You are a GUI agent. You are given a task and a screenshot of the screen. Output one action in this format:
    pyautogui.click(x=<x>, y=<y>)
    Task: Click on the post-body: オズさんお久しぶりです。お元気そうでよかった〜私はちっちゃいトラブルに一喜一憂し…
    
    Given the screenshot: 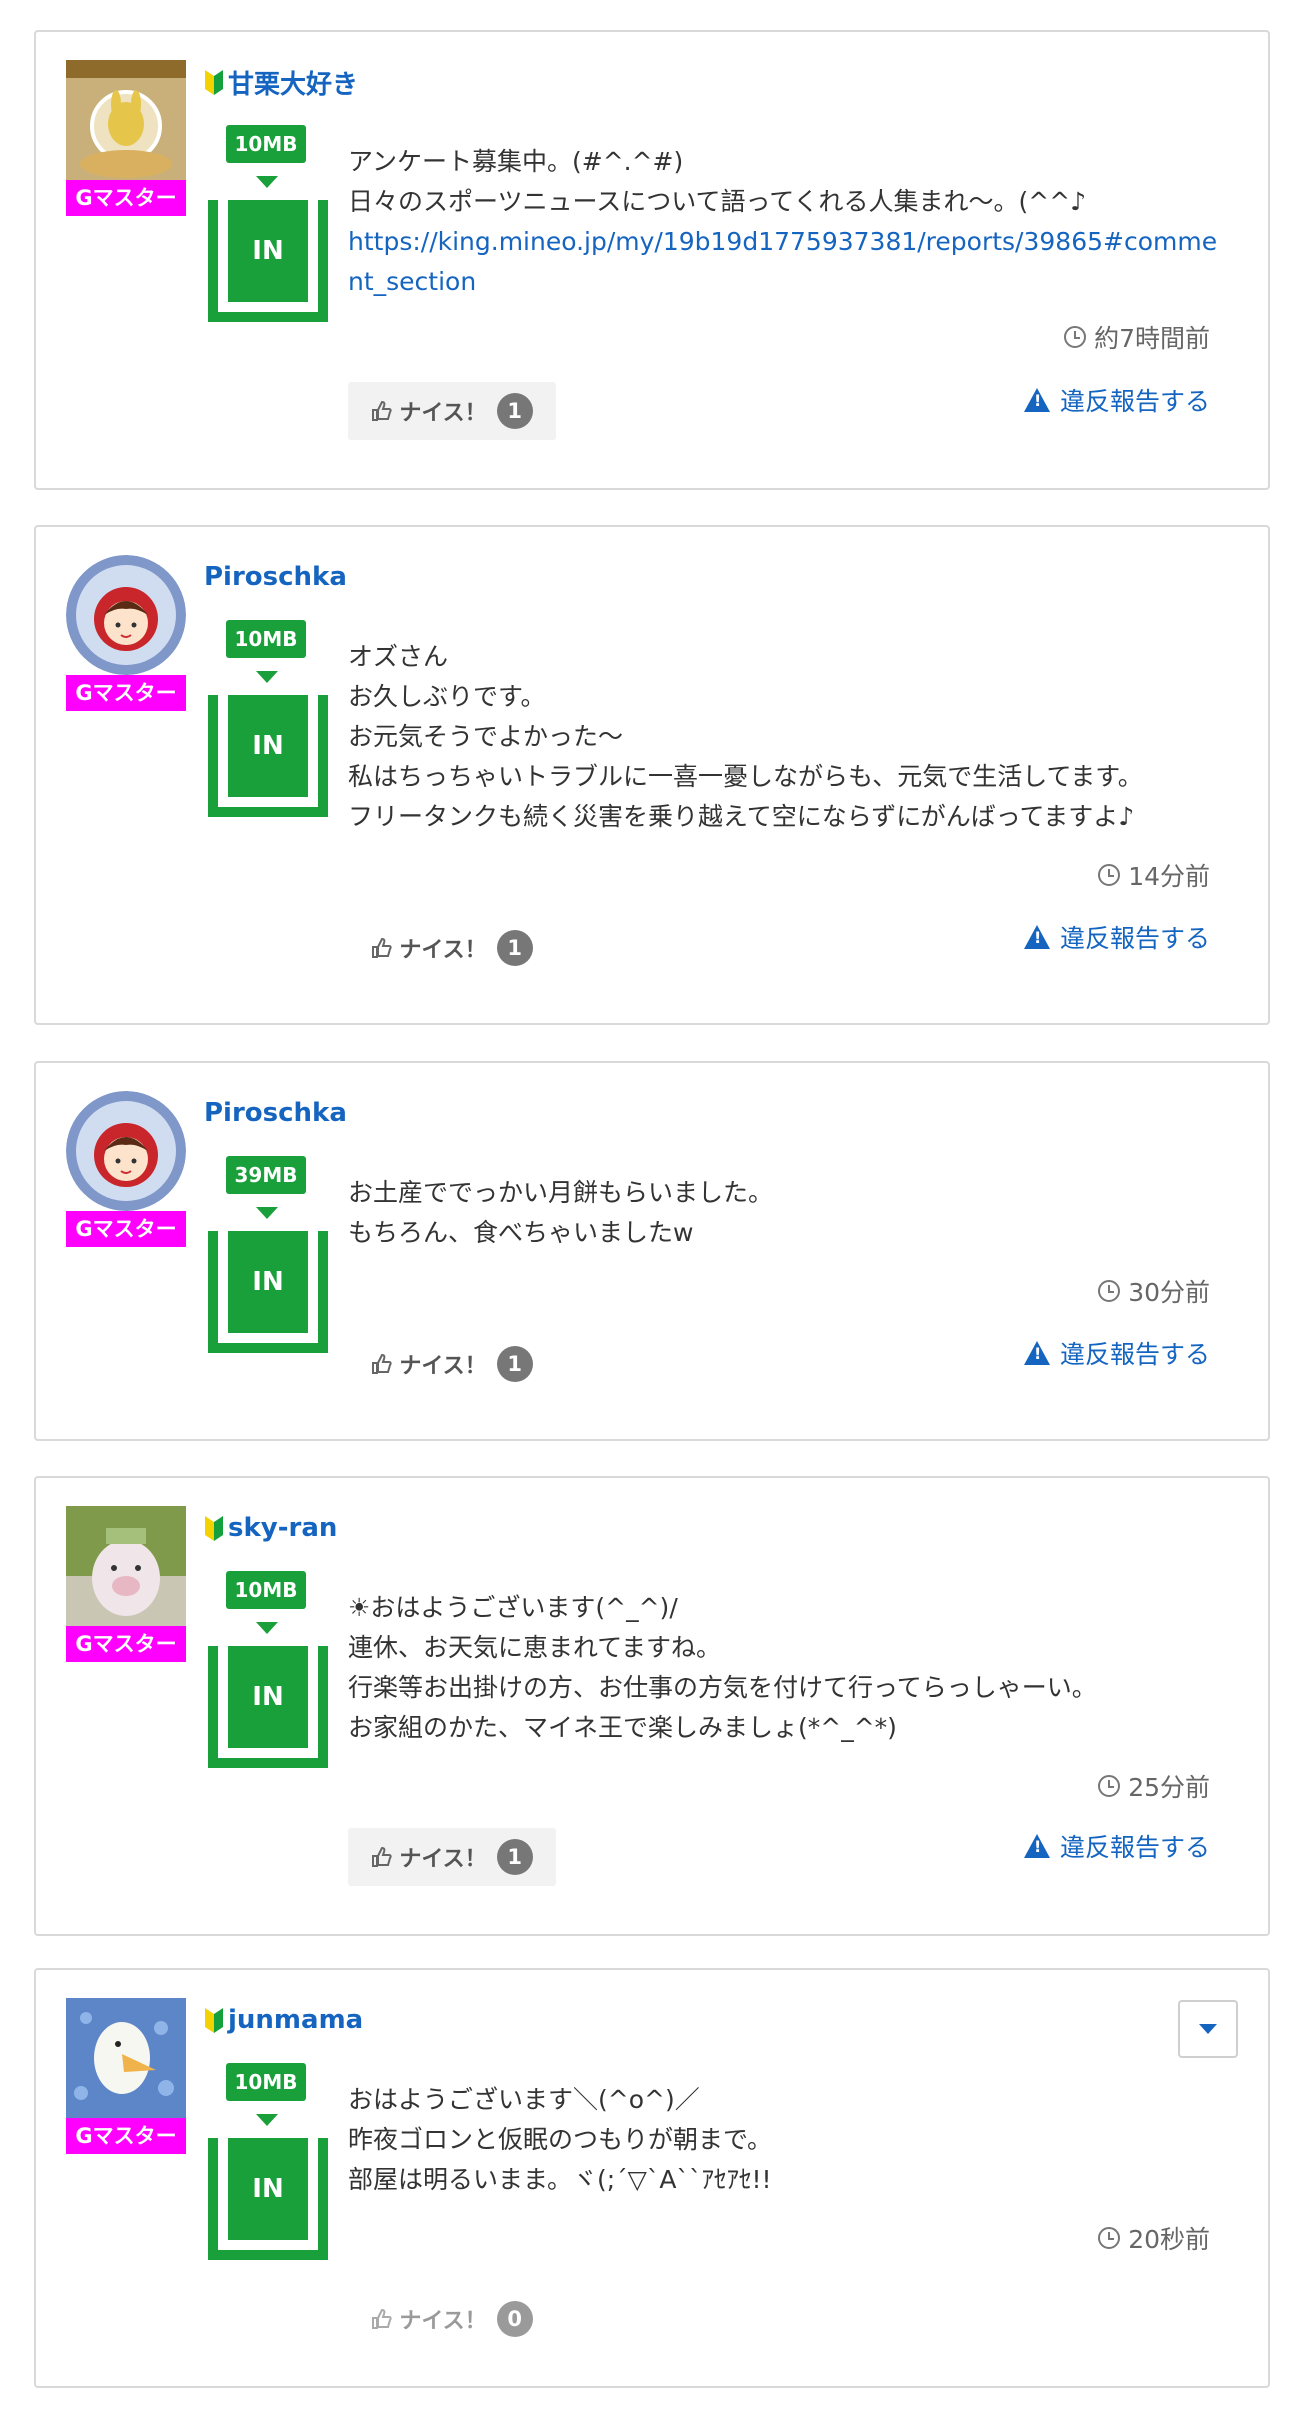 What is the action you would take?
    pyautogui.click(x=788, y=737)
    